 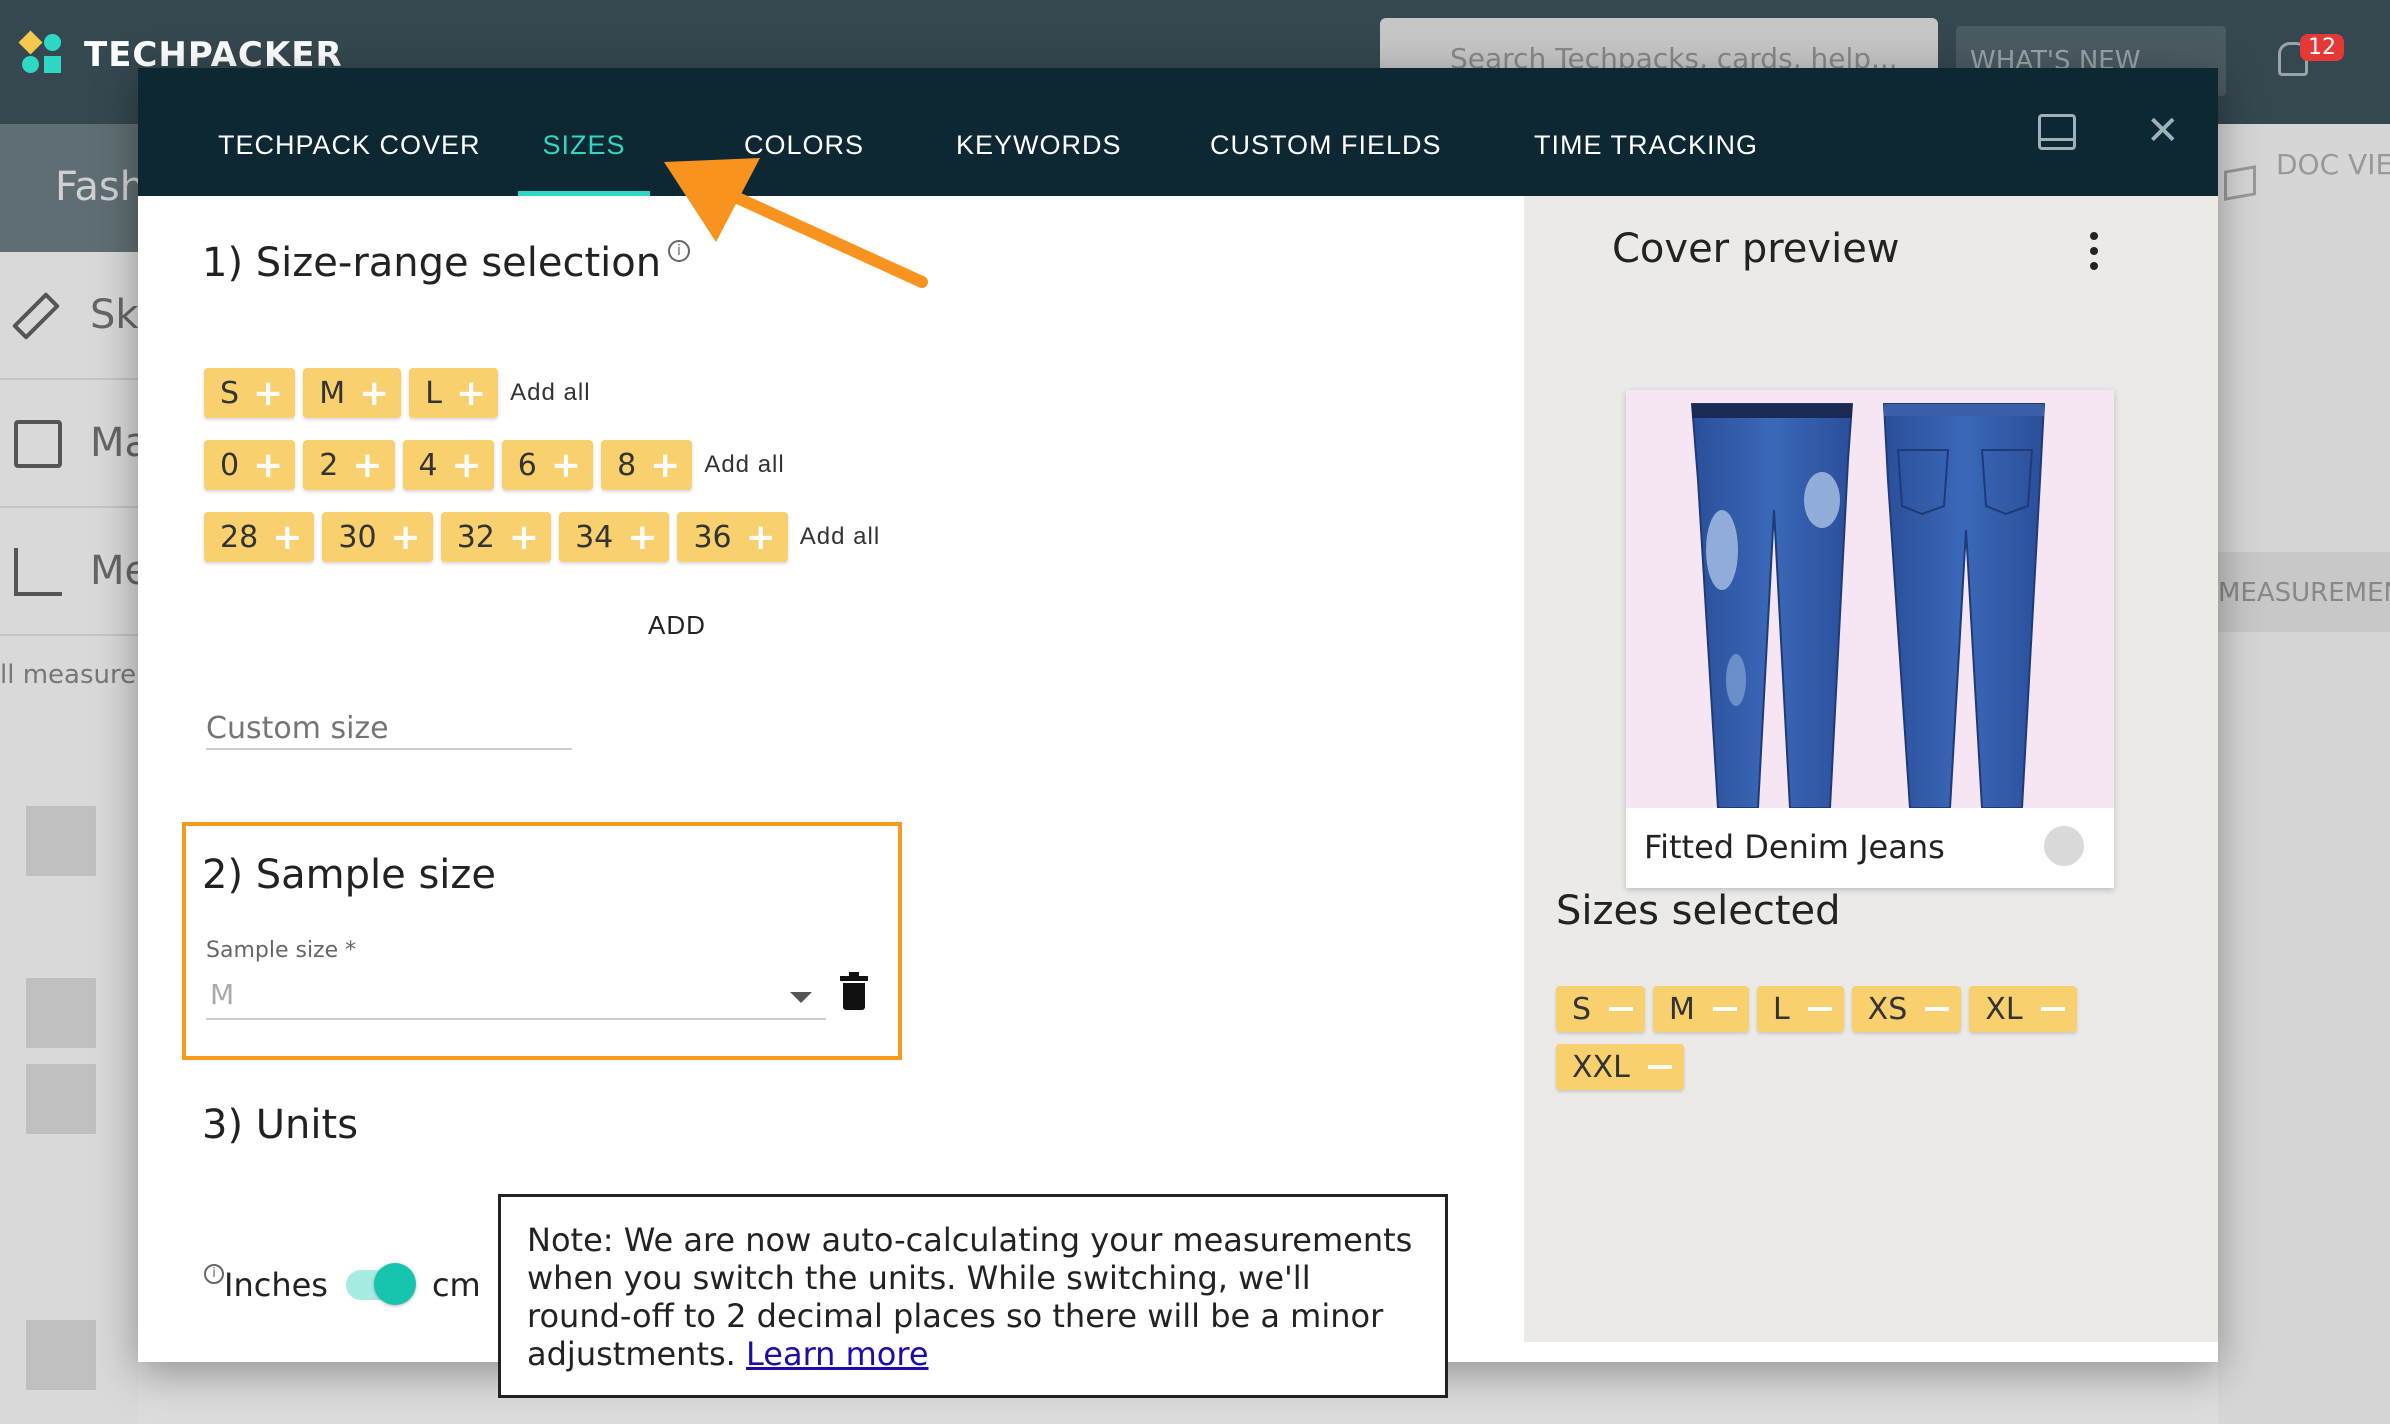 I want to click on size-chip-label: 32, so click(x=475, y=537).